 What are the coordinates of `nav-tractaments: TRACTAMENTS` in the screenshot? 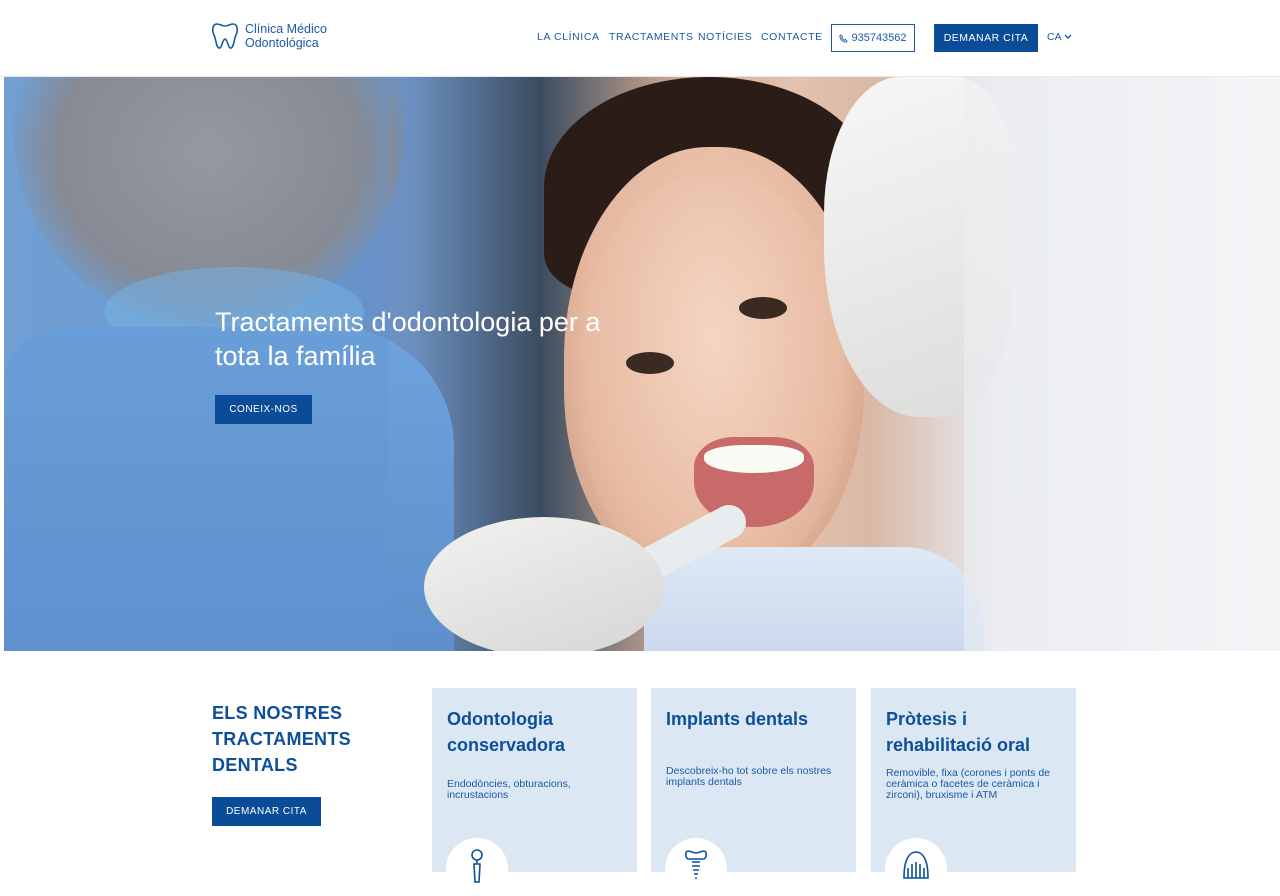 It's located at (651, 37).